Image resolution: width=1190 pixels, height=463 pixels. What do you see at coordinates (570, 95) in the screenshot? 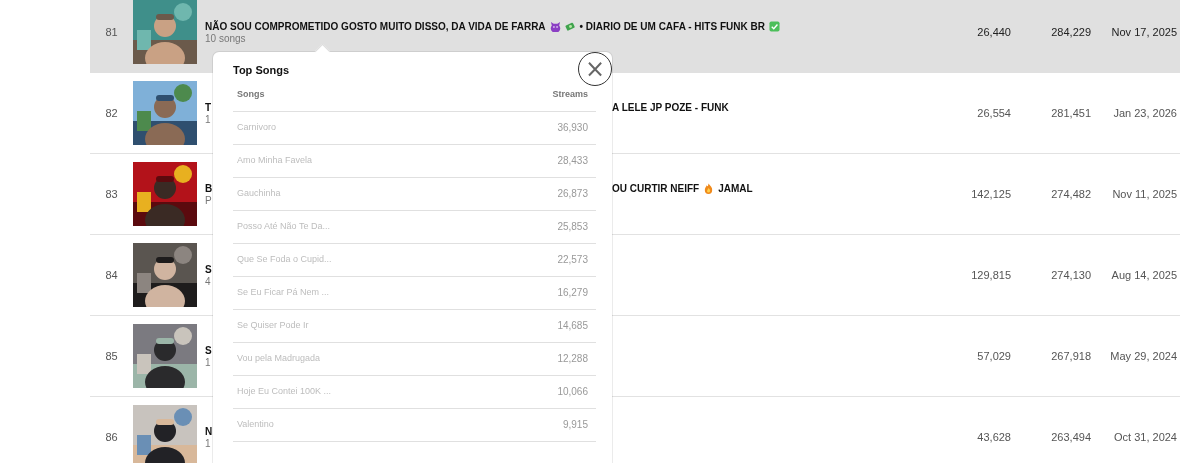
I see `column-header: Streams` at bounding box center [570, 95].